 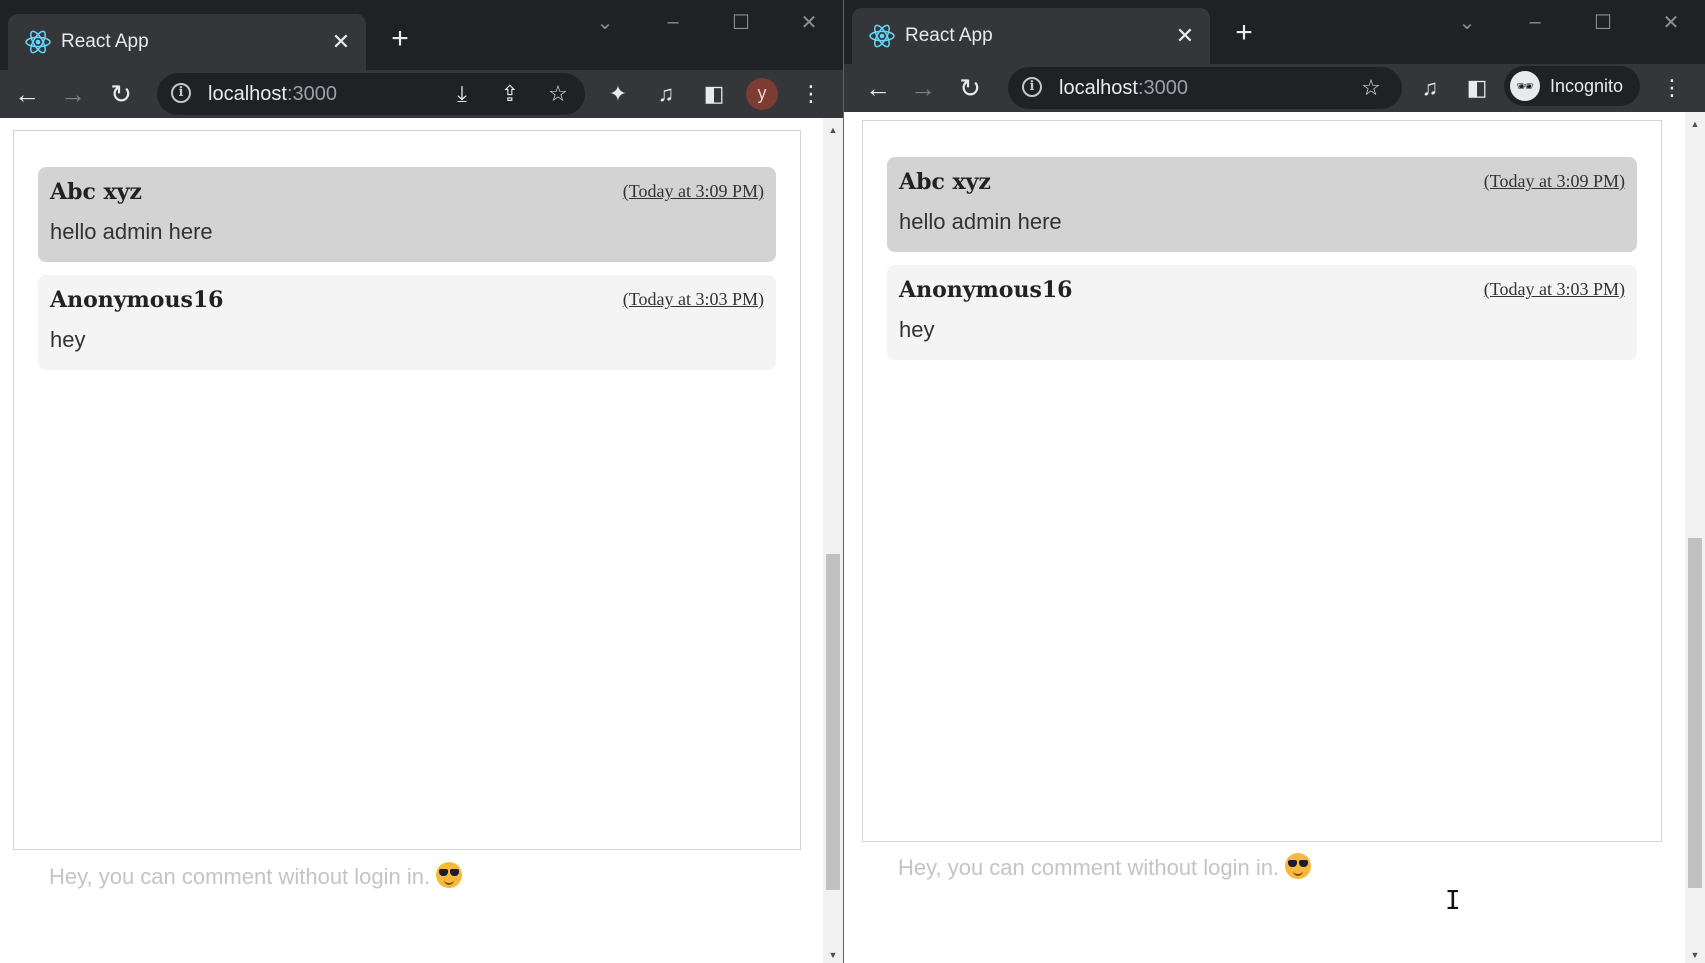 What do you see at coordinates (1453, 901) in the screenshot?
I see `text-cursor-icon: I` at bounding box center [1453, 901].